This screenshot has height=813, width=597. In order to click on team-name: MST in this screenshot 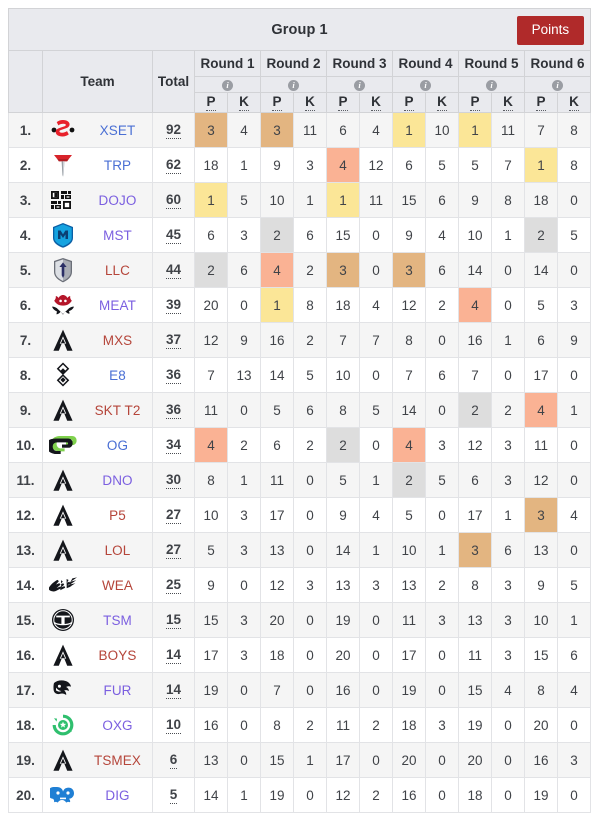, I will do `click(117, 235)`.